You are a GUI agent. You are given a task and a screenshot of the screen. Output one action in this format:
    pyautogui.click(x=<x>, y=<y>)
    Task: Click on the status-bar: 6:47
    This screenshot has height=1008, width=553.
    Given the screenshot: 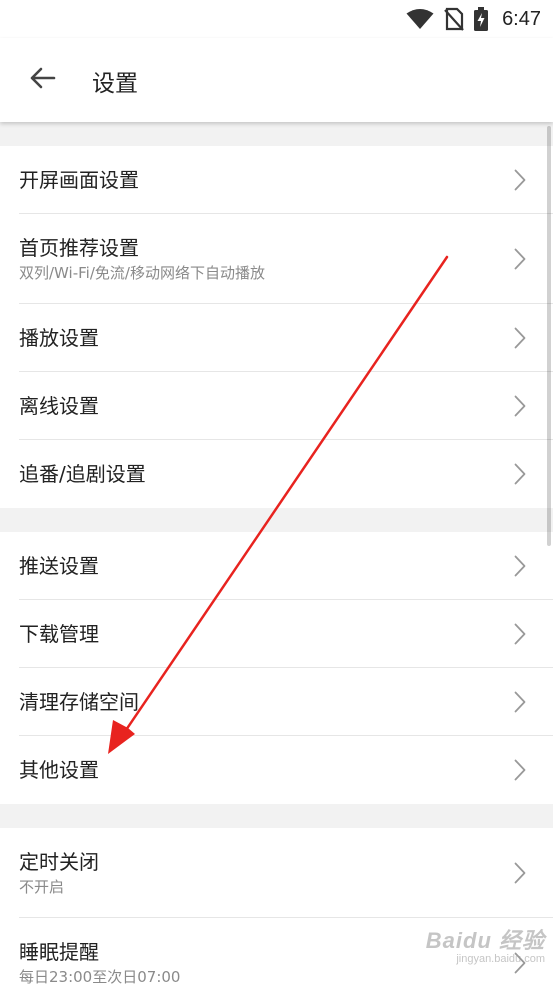 What is the action you would take?
    pyautogui.click(x=276, y=19)
    